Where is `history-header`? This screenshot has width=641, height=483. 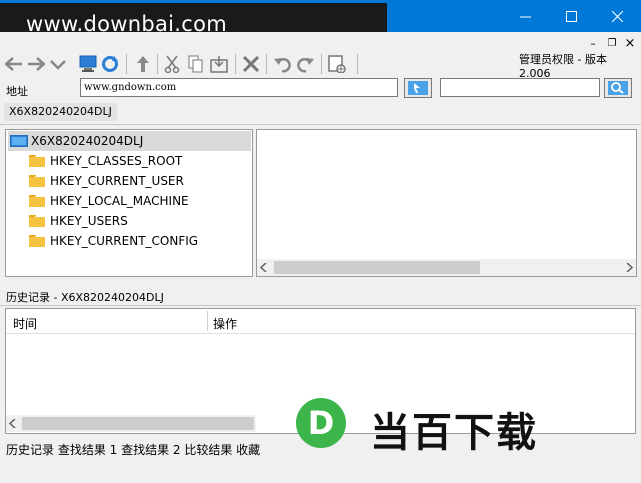 history-header is located at coordinates (320, 321).